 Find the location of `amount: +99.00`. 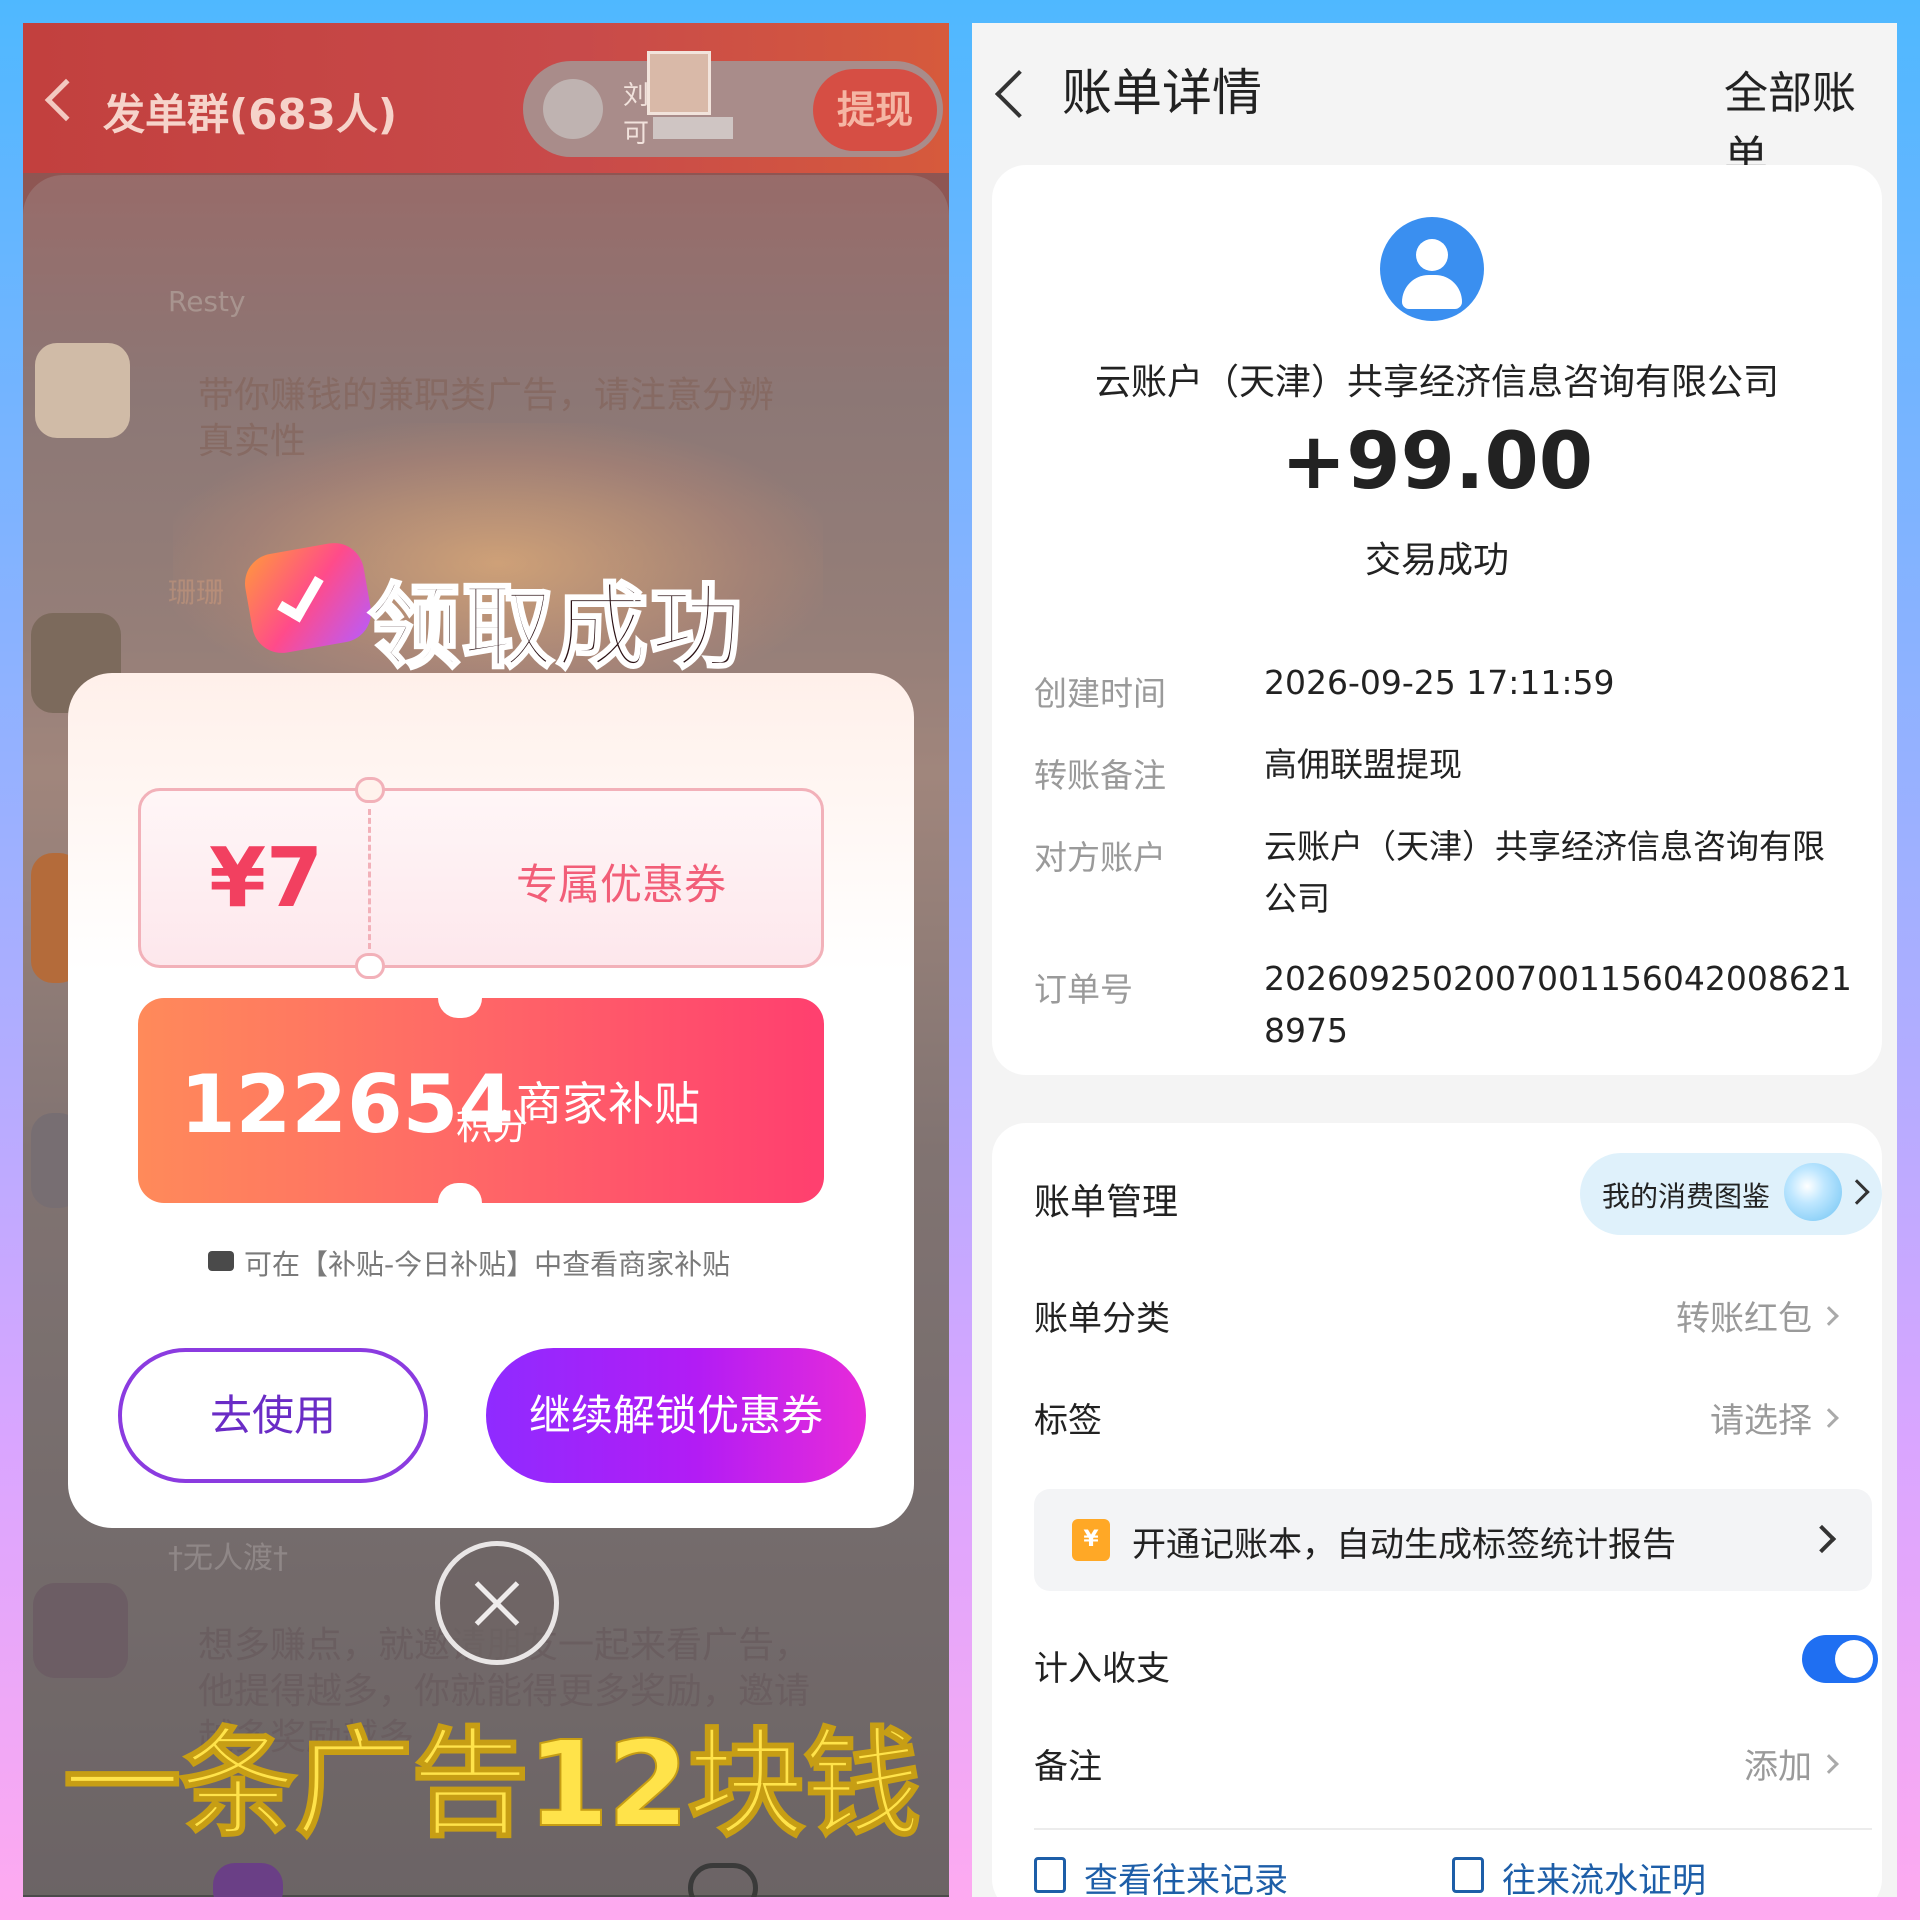

amount: +99.00 is located at coordinates (1437, 462).